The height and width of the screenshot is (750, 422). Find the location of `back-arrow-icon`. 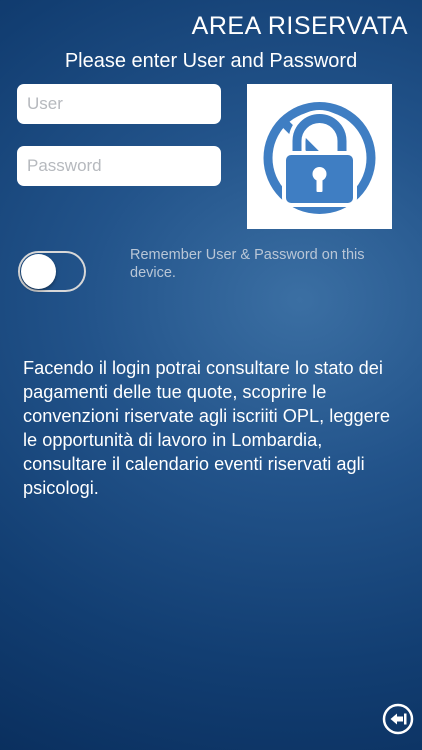

back-arrow-icon is located at coordinates (398, 719).